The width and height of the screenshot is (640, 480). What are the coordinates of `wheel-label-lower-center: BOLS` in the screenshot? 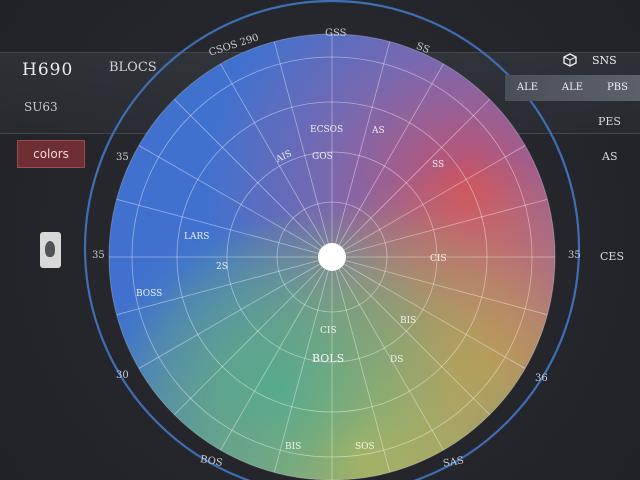 It's located at (328, 358).